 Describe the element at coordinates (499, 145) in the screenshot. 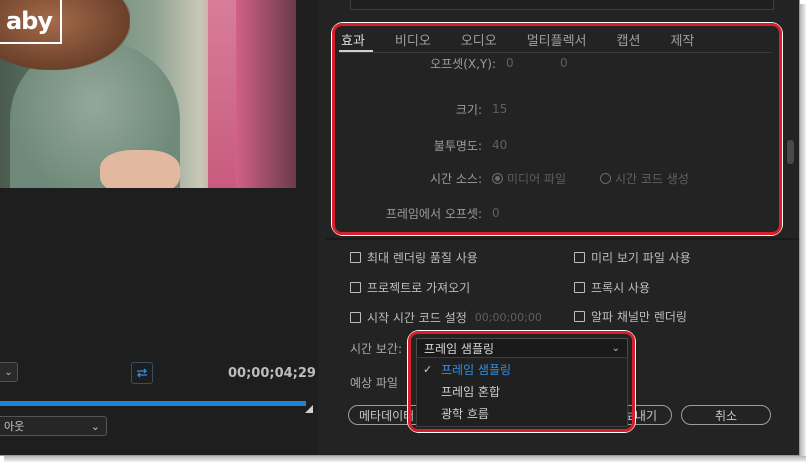

I see `opacity-value: 40` at that location.